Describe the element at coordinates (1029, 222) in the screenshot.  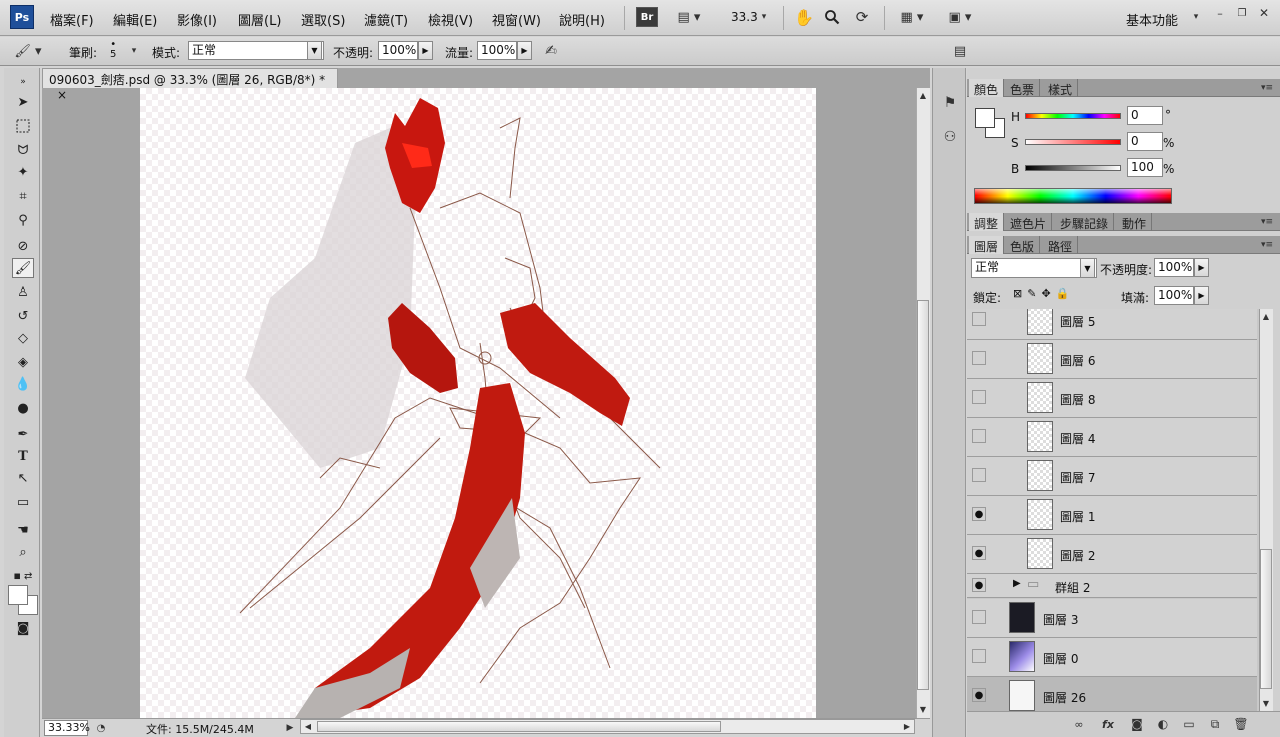
I see `tab-masks: 遮色片` at that location.